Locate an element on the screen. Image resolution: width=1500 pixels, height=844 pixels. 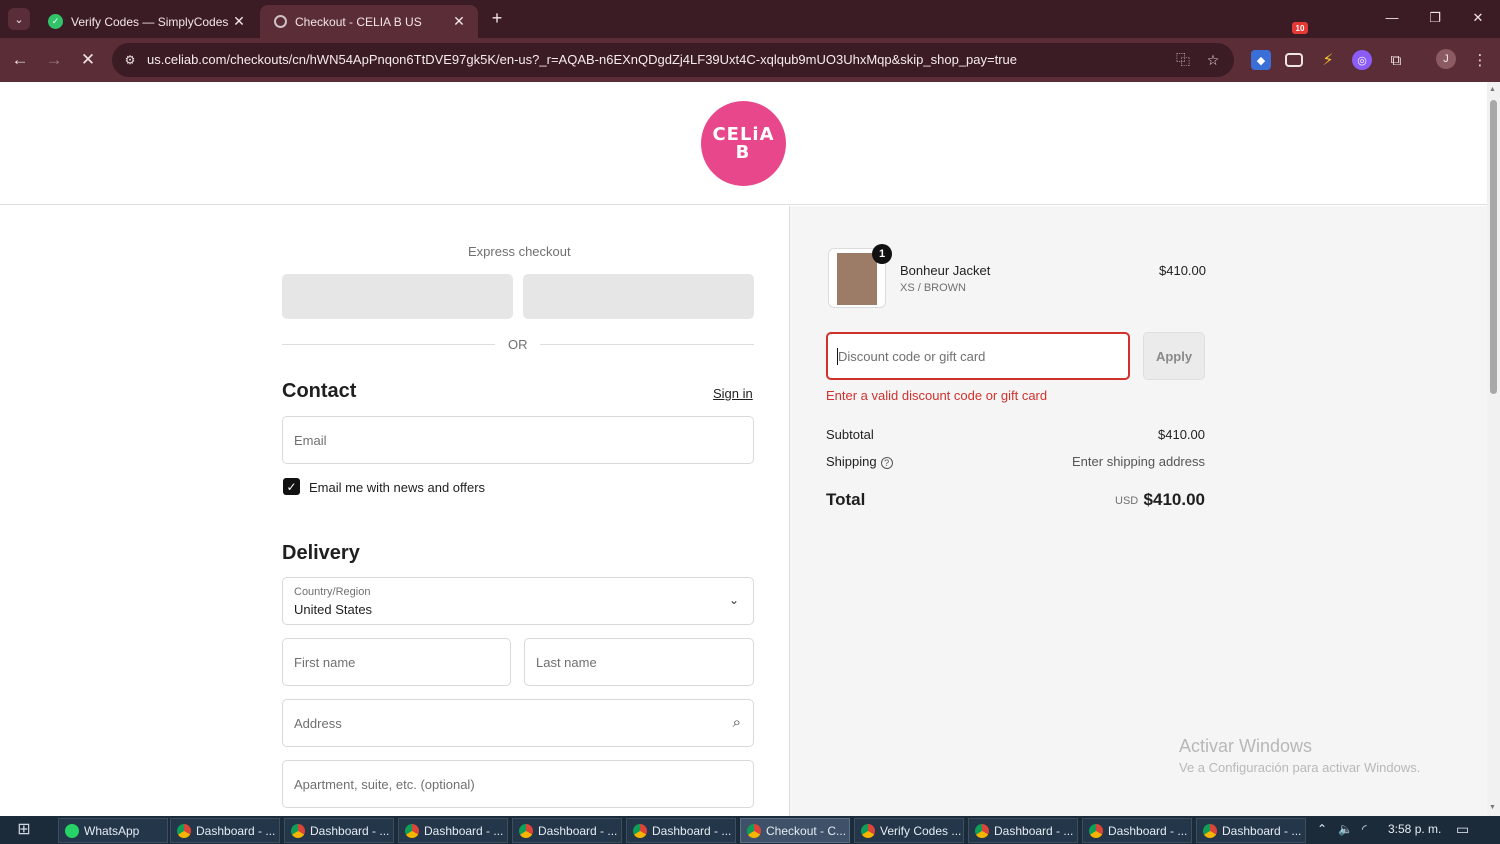
taskbar-item-whatsapp: WhatsApp is located at coordinates (113, 830).